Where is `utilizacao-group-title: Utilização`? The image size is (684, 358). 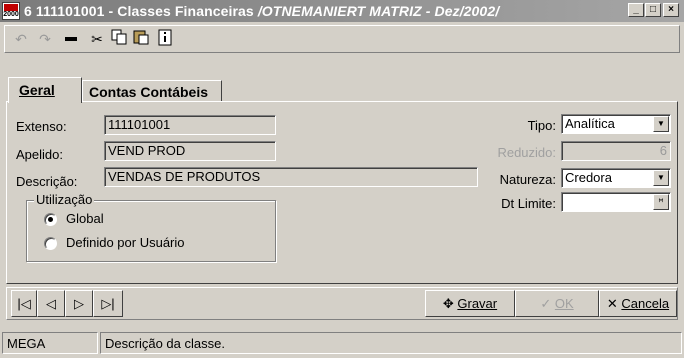 utilizacao-group-title: Utilização is located at coordinates (64, 199).